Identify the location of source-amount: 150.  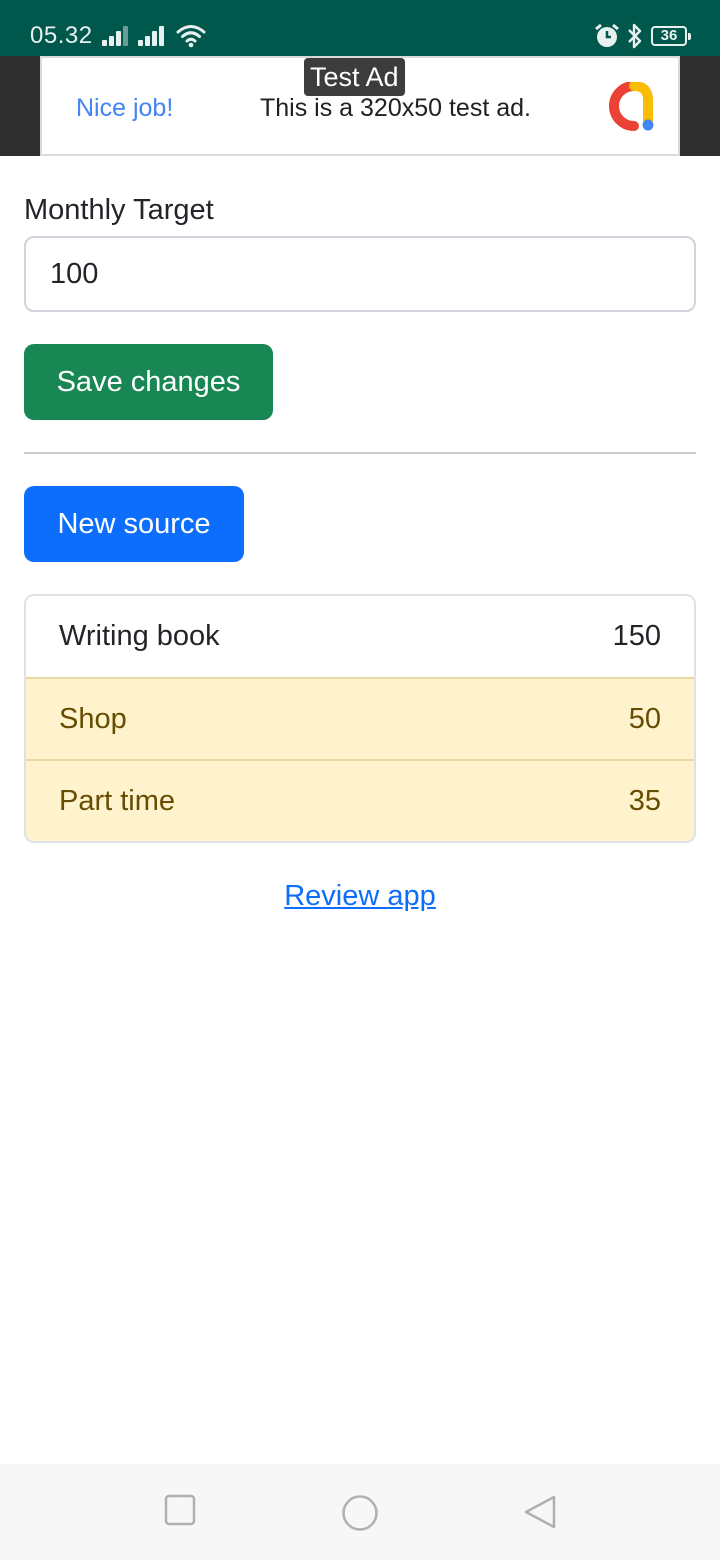
(636, 636).